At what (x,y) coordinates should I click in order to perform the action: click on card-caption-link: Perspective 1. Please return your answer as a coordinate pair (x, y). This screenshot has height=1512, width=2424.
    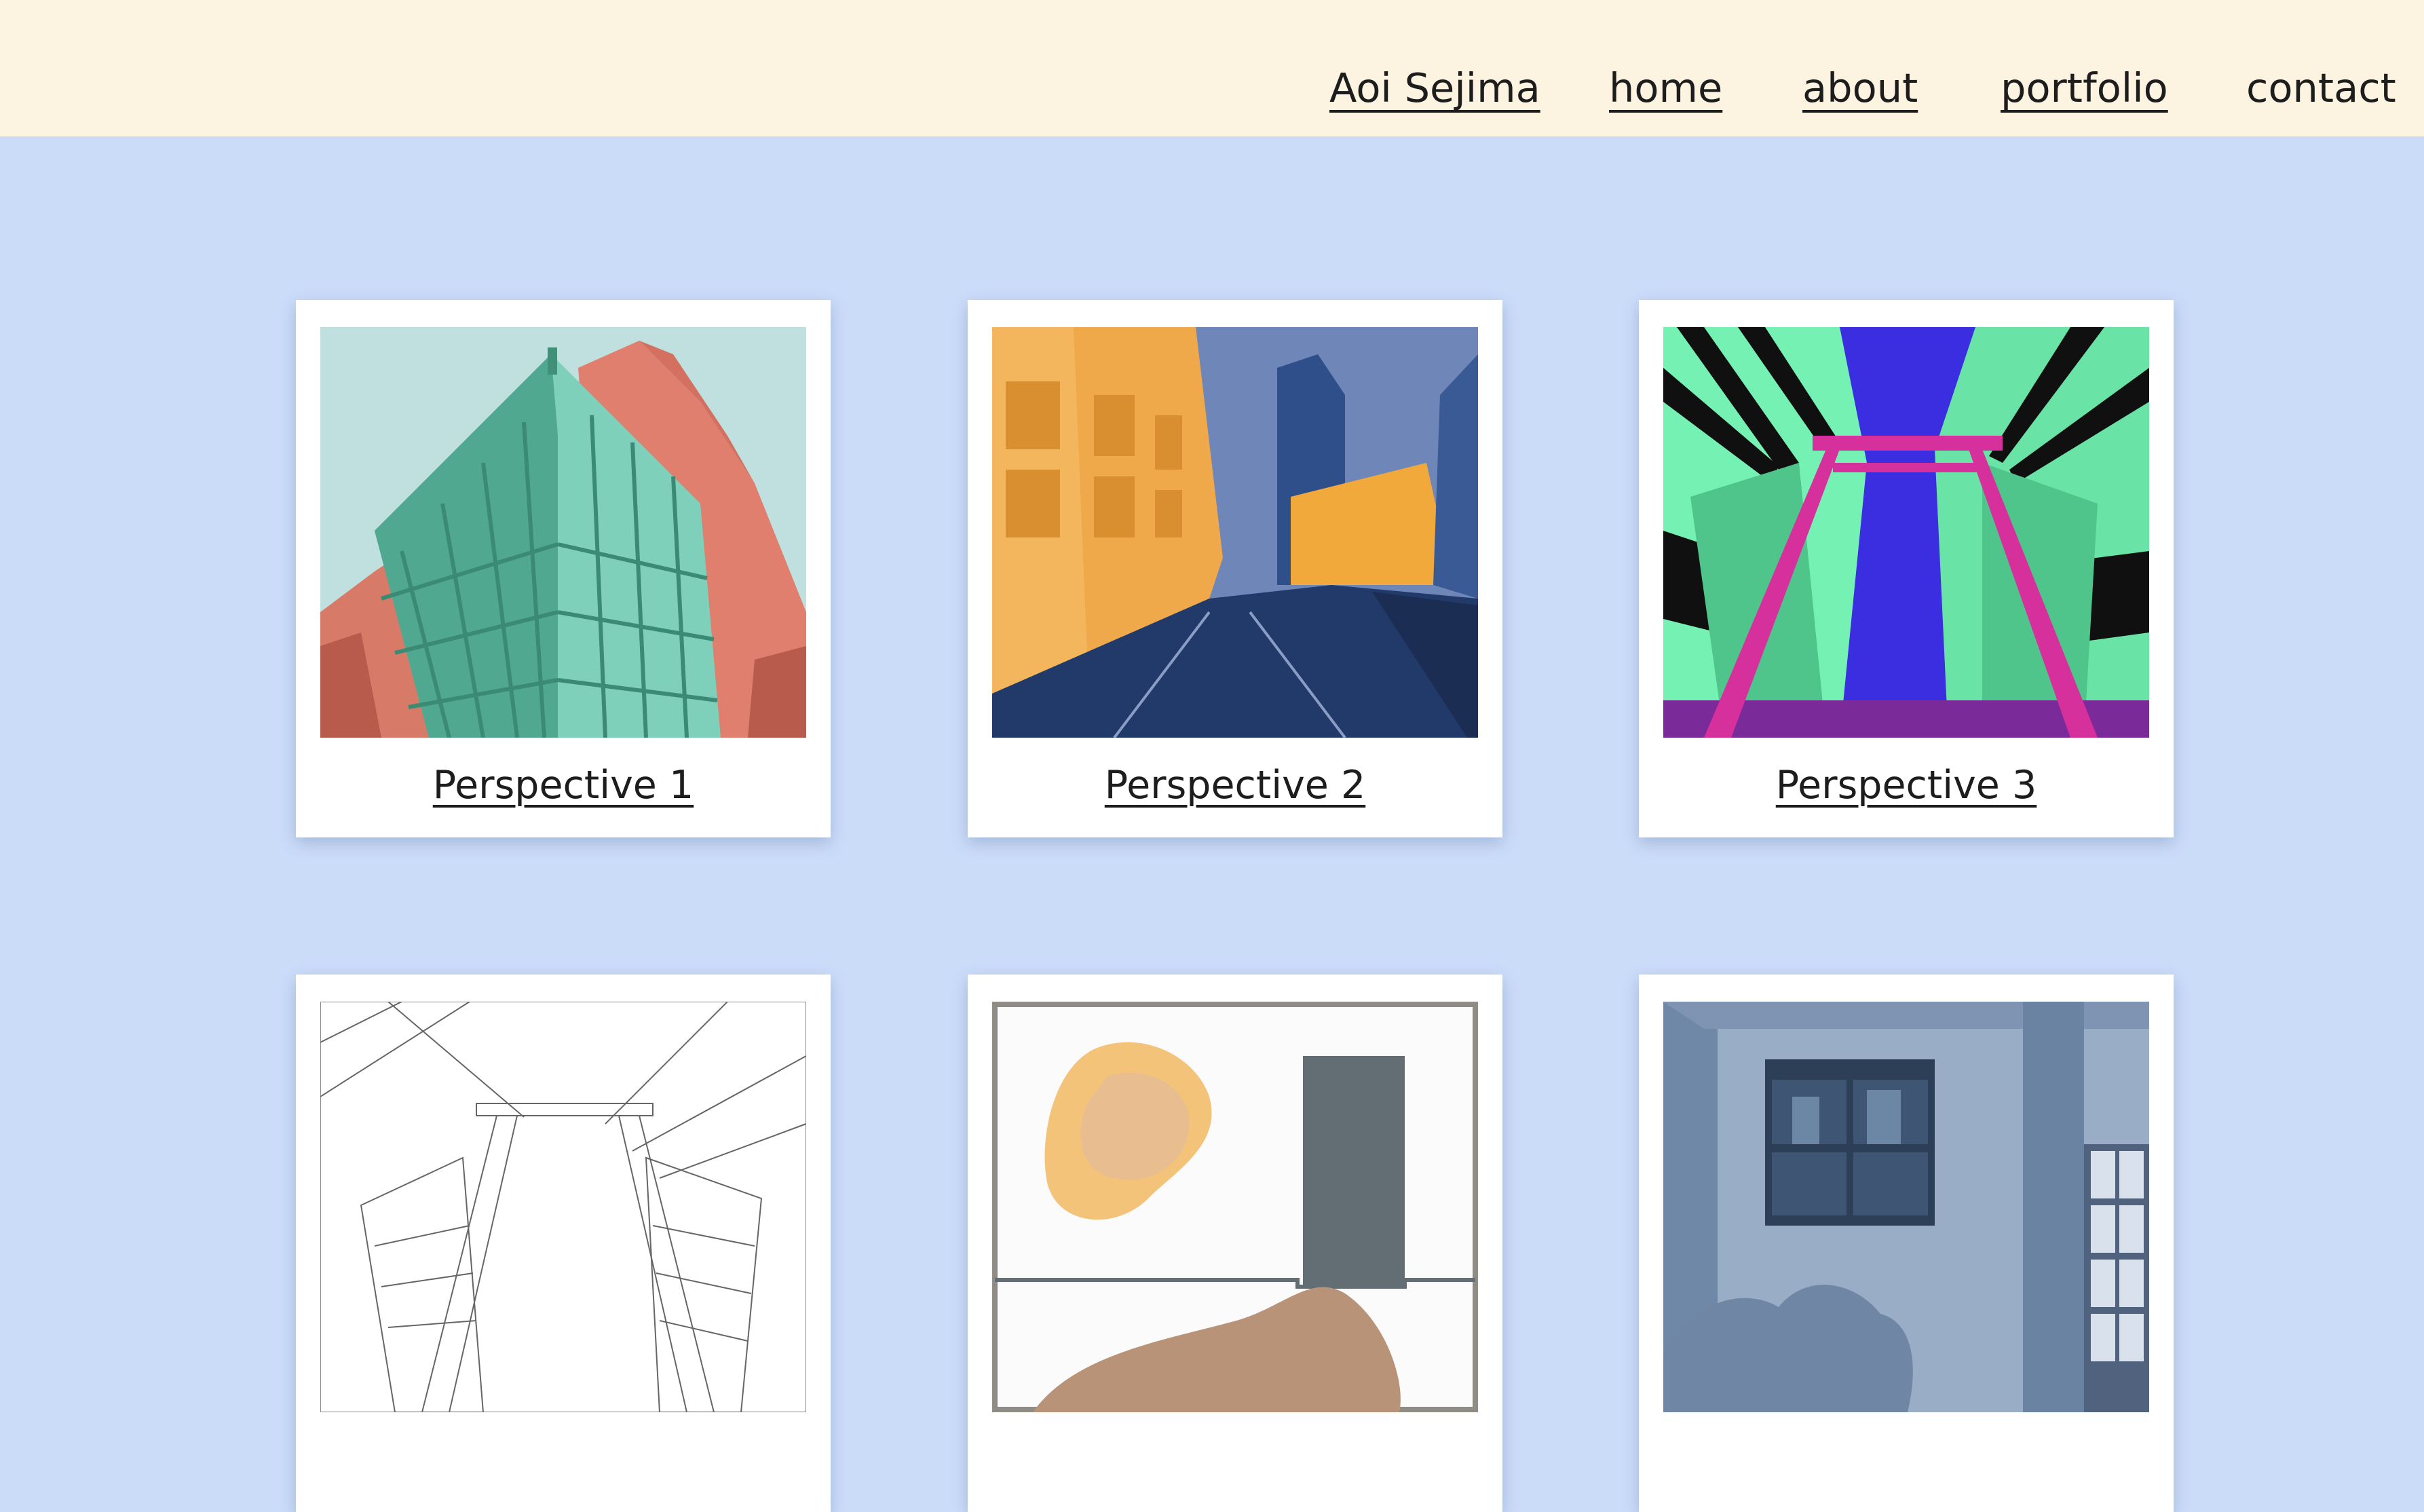
    Looking at the image, I should click on (563, 785).